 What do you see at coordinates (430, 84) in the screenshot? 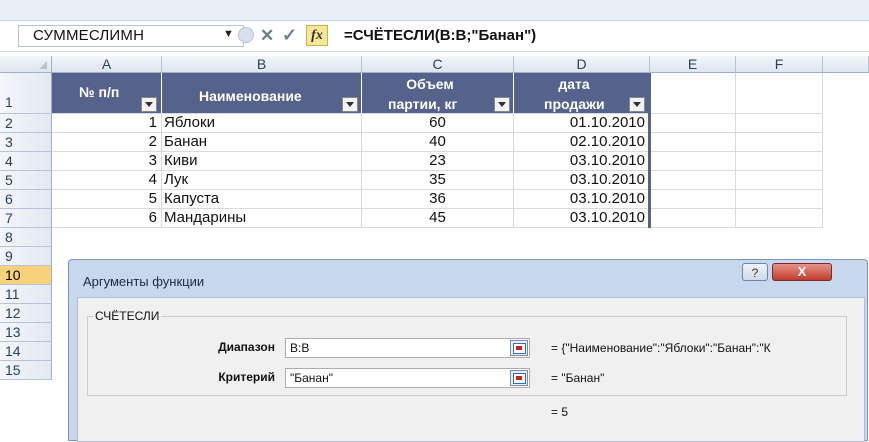
I see `header-qty-line1: Объем` at bounding box center [430, 84].